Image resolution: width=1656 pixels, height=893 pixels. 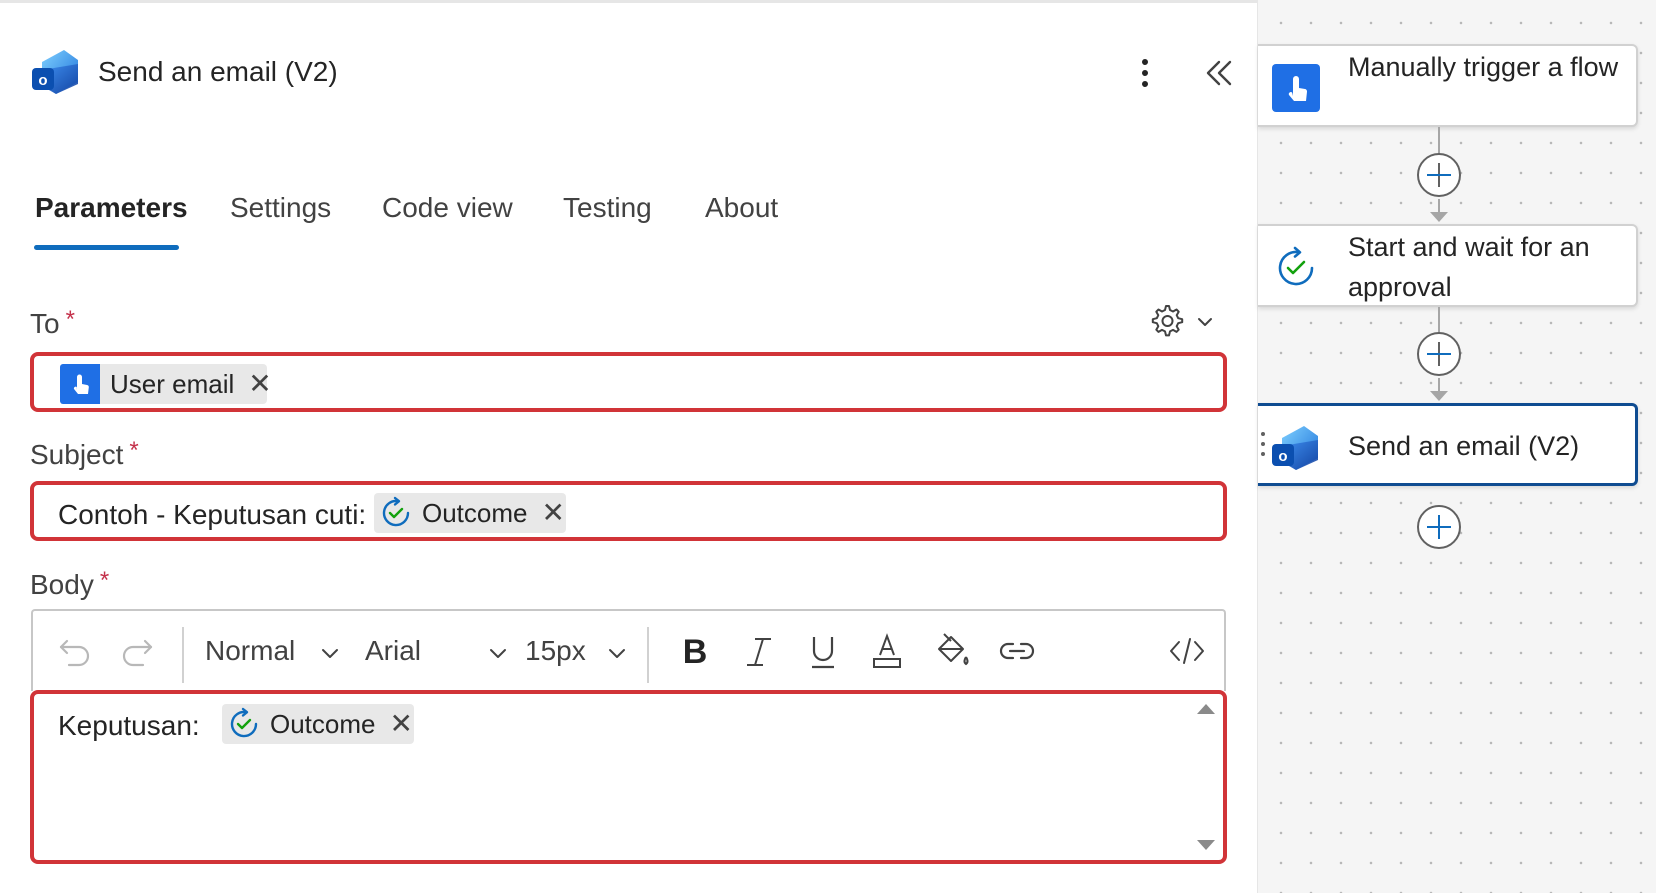 I want to click on code-view-icon, so click(x=1187, y=653).